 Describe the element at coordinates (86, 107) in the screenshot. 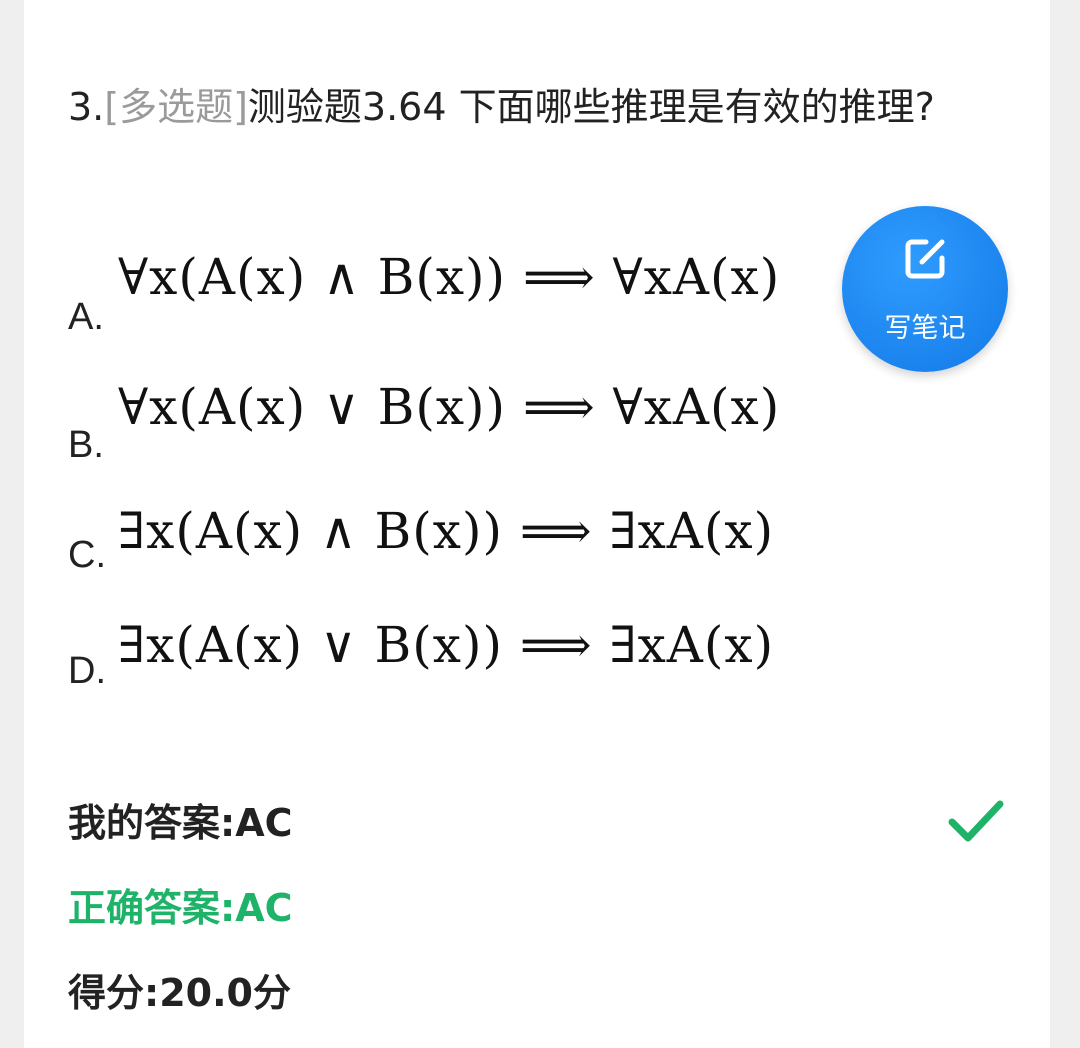

I see `question-number: 3.` at that location.